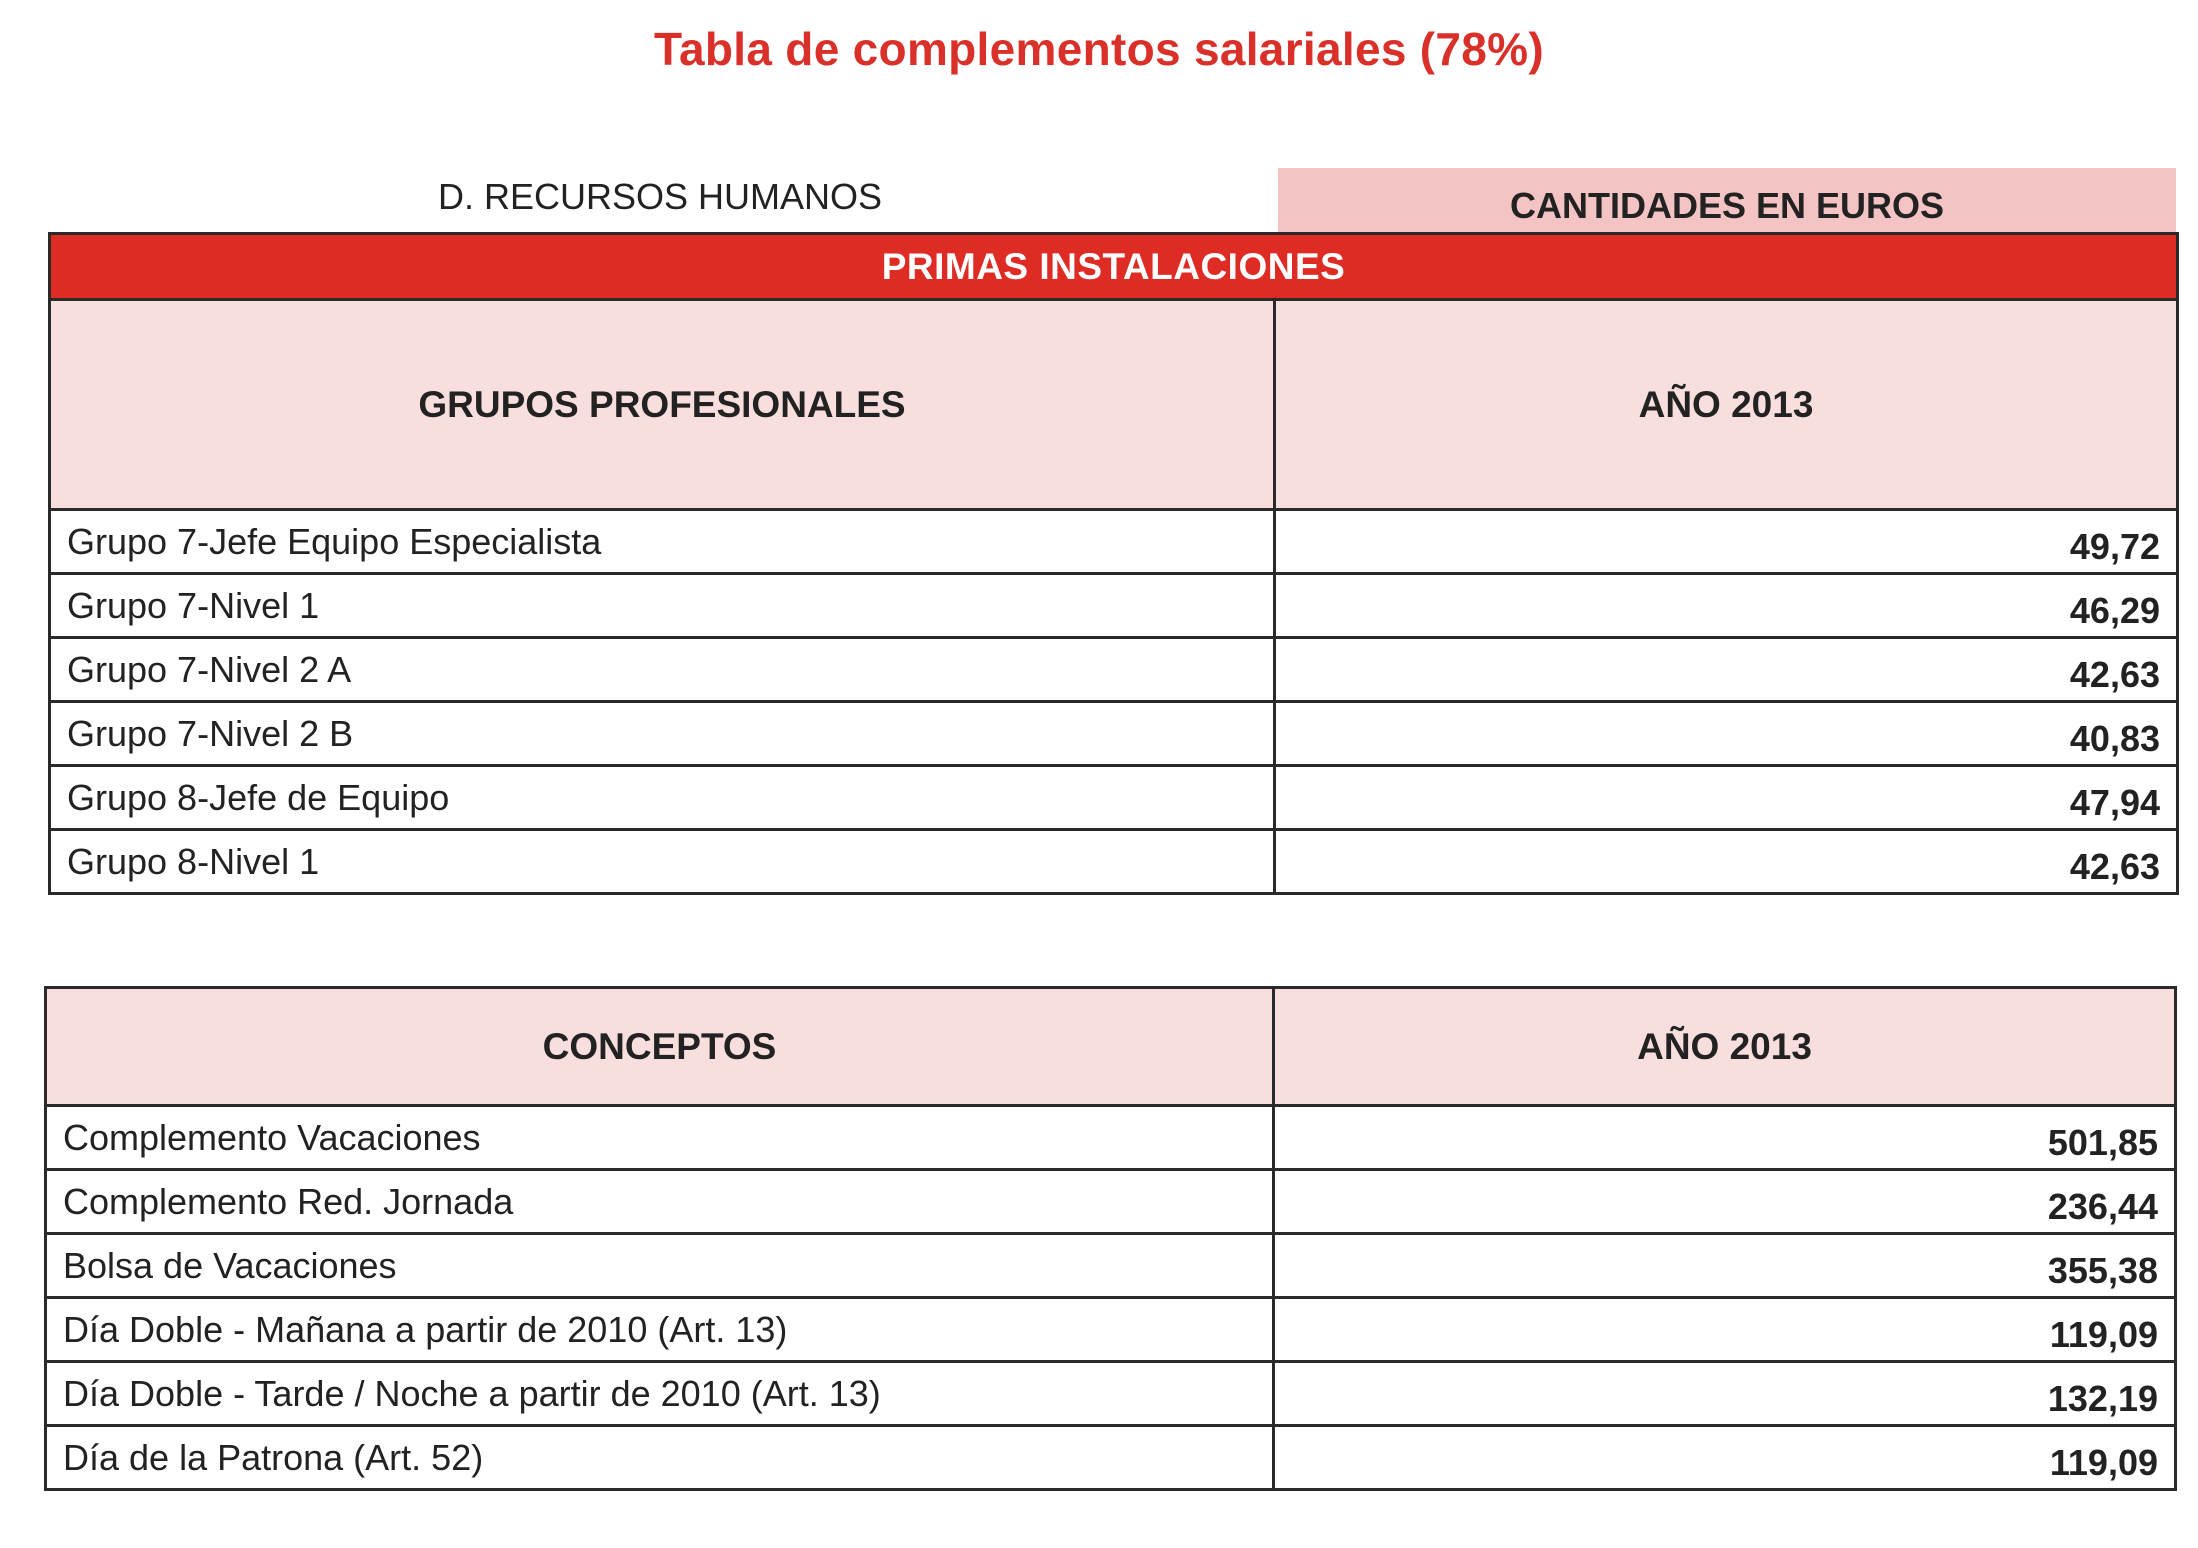 This screenshot has width=2198, height=1548. Describe the element at coordinates (662, 861) in the screenshot. I see `grupo-label: Grupo 8-Nivel 1` at that location.